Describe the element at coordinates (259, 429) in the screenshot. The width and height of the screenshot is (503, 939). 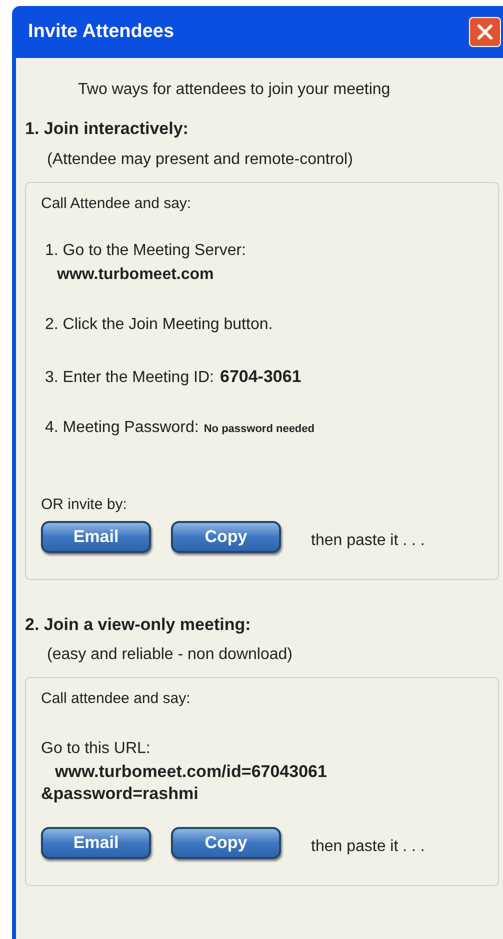
I see `password-note: No password needed` at that location.